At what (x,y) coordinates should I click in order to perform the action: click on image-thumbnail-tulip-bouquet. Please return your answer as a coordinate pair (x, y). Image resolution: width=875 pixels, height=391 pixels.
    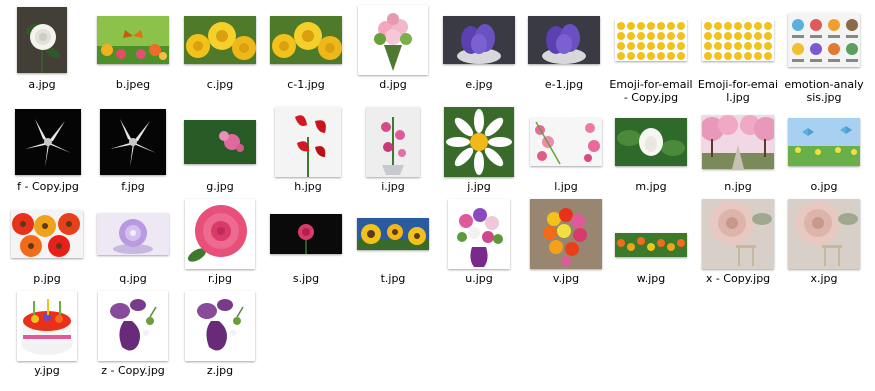
    Looking at the image, I should click on (566, 234).